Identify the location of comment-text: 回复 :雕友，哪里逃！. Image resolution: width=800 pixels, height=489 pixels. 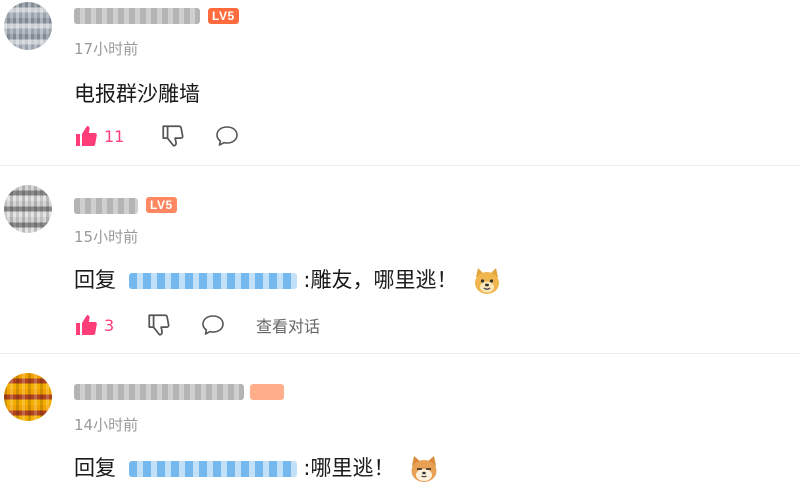
(288, 280).